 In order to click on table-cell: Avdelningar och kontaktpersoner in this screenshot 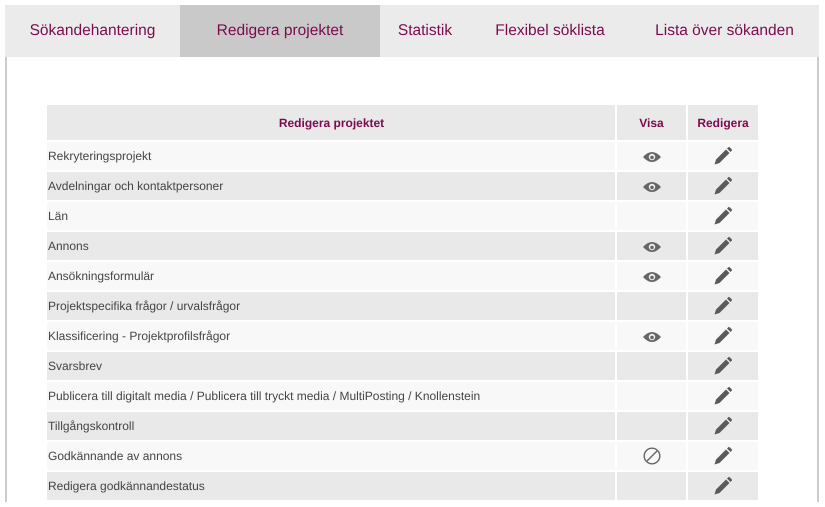, I will do `click(331, 186)`.